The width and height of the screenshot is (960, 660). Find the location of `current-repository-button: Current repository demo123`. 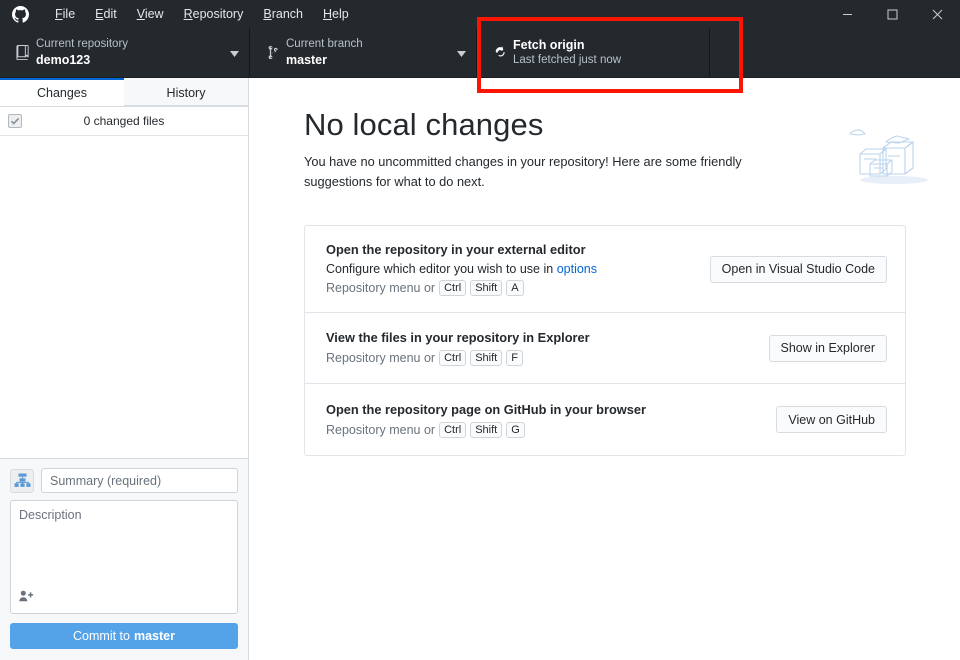

current-repository-button: Current repository demo123 is located at coordinates (125, 52).